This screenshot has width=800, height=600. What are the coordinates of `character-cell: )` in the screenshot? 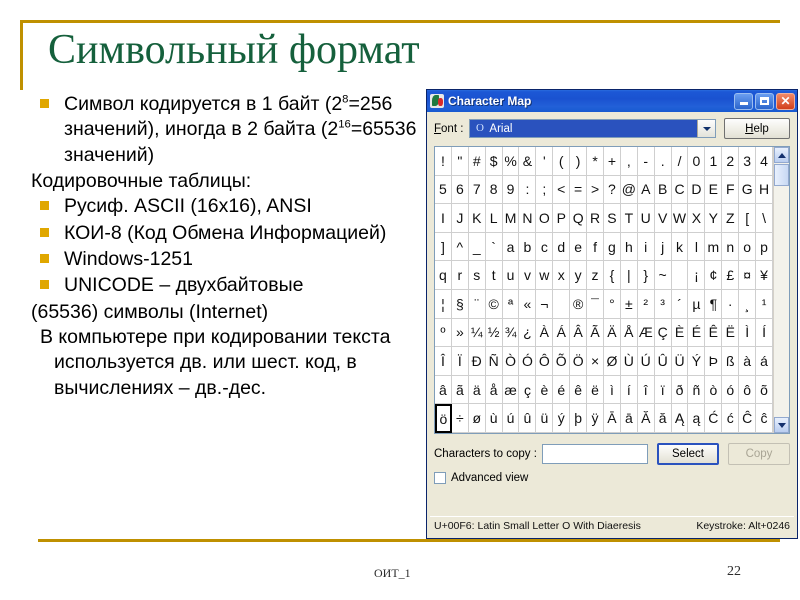 It's located at (579, 161).